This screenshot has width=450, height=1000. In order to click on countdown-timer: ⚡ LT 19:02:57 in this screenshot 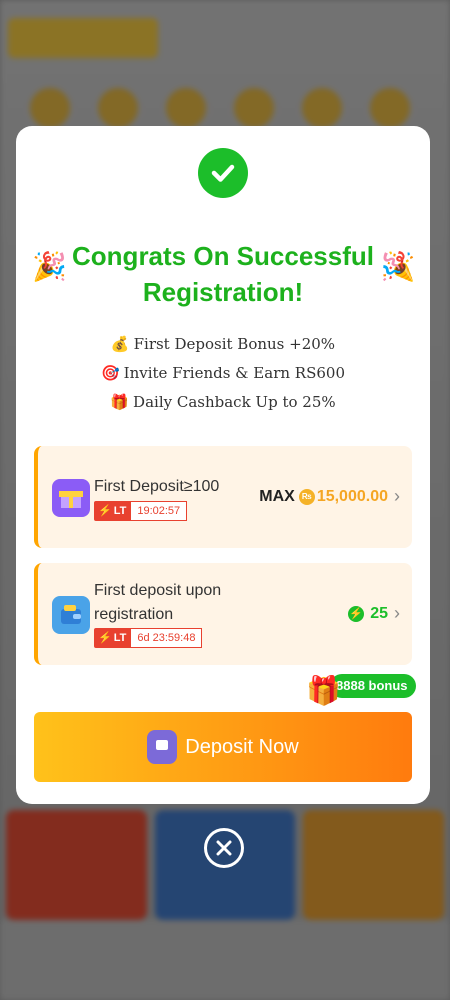, I will do `click(141, 511)`.